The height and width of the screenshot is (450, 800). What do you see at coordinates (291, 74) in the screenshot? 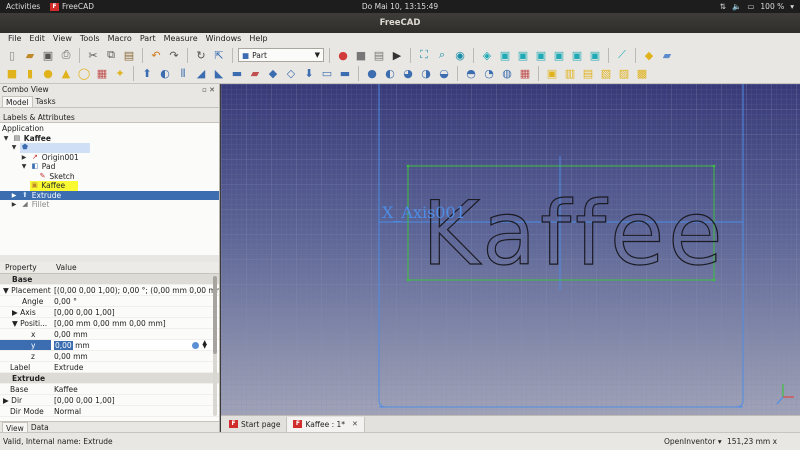
I see `sweep-icon: ◇` at bounding box center [291, 74].